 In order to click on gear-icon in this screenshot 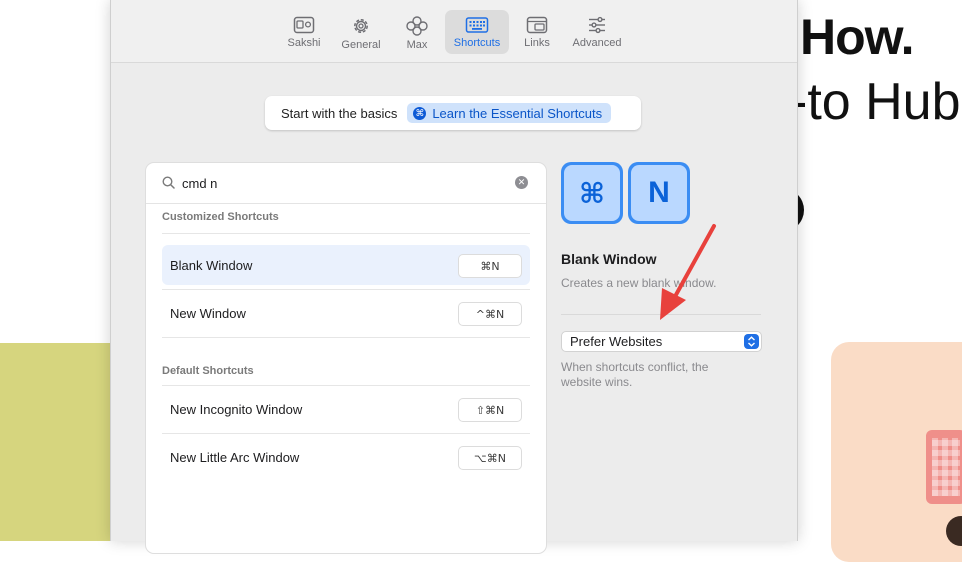, I will do `click(361, 26)`.